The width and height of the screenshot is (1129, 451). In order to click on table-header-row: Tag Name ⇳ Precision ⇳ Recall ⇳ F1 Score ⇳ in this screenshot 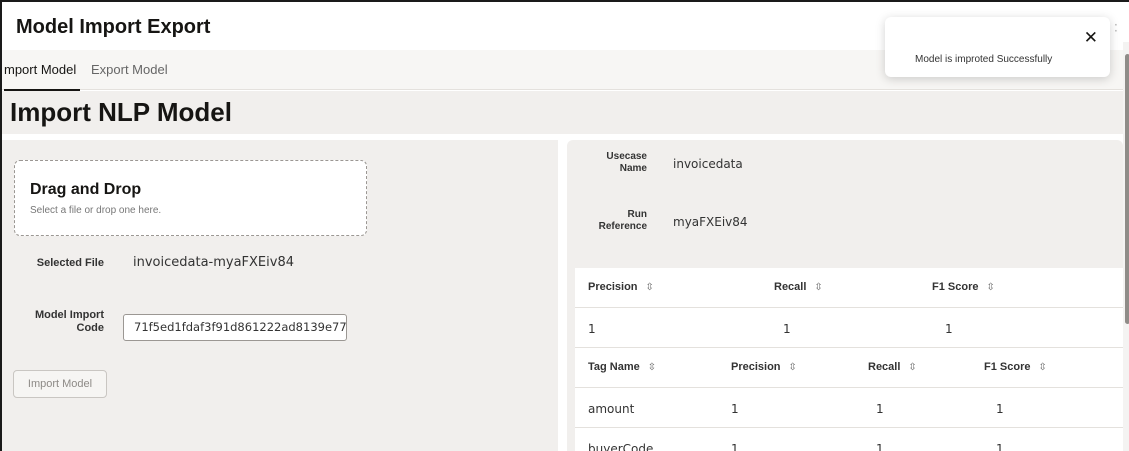, I will do `click(849, 368)`.